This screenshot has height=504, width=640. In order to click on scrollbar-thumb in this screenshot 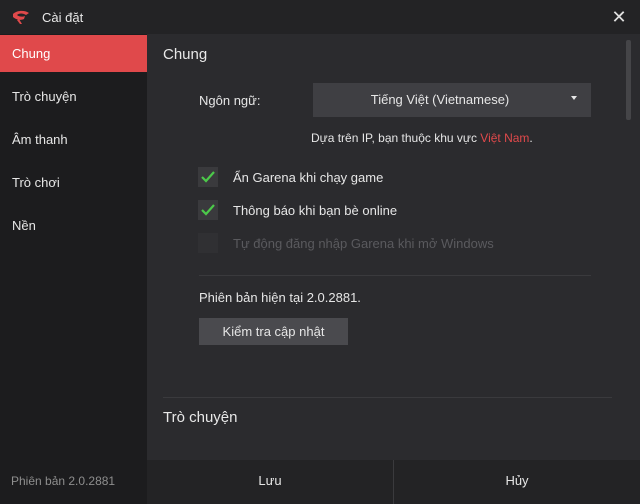, I will do `click(628, 80)`.